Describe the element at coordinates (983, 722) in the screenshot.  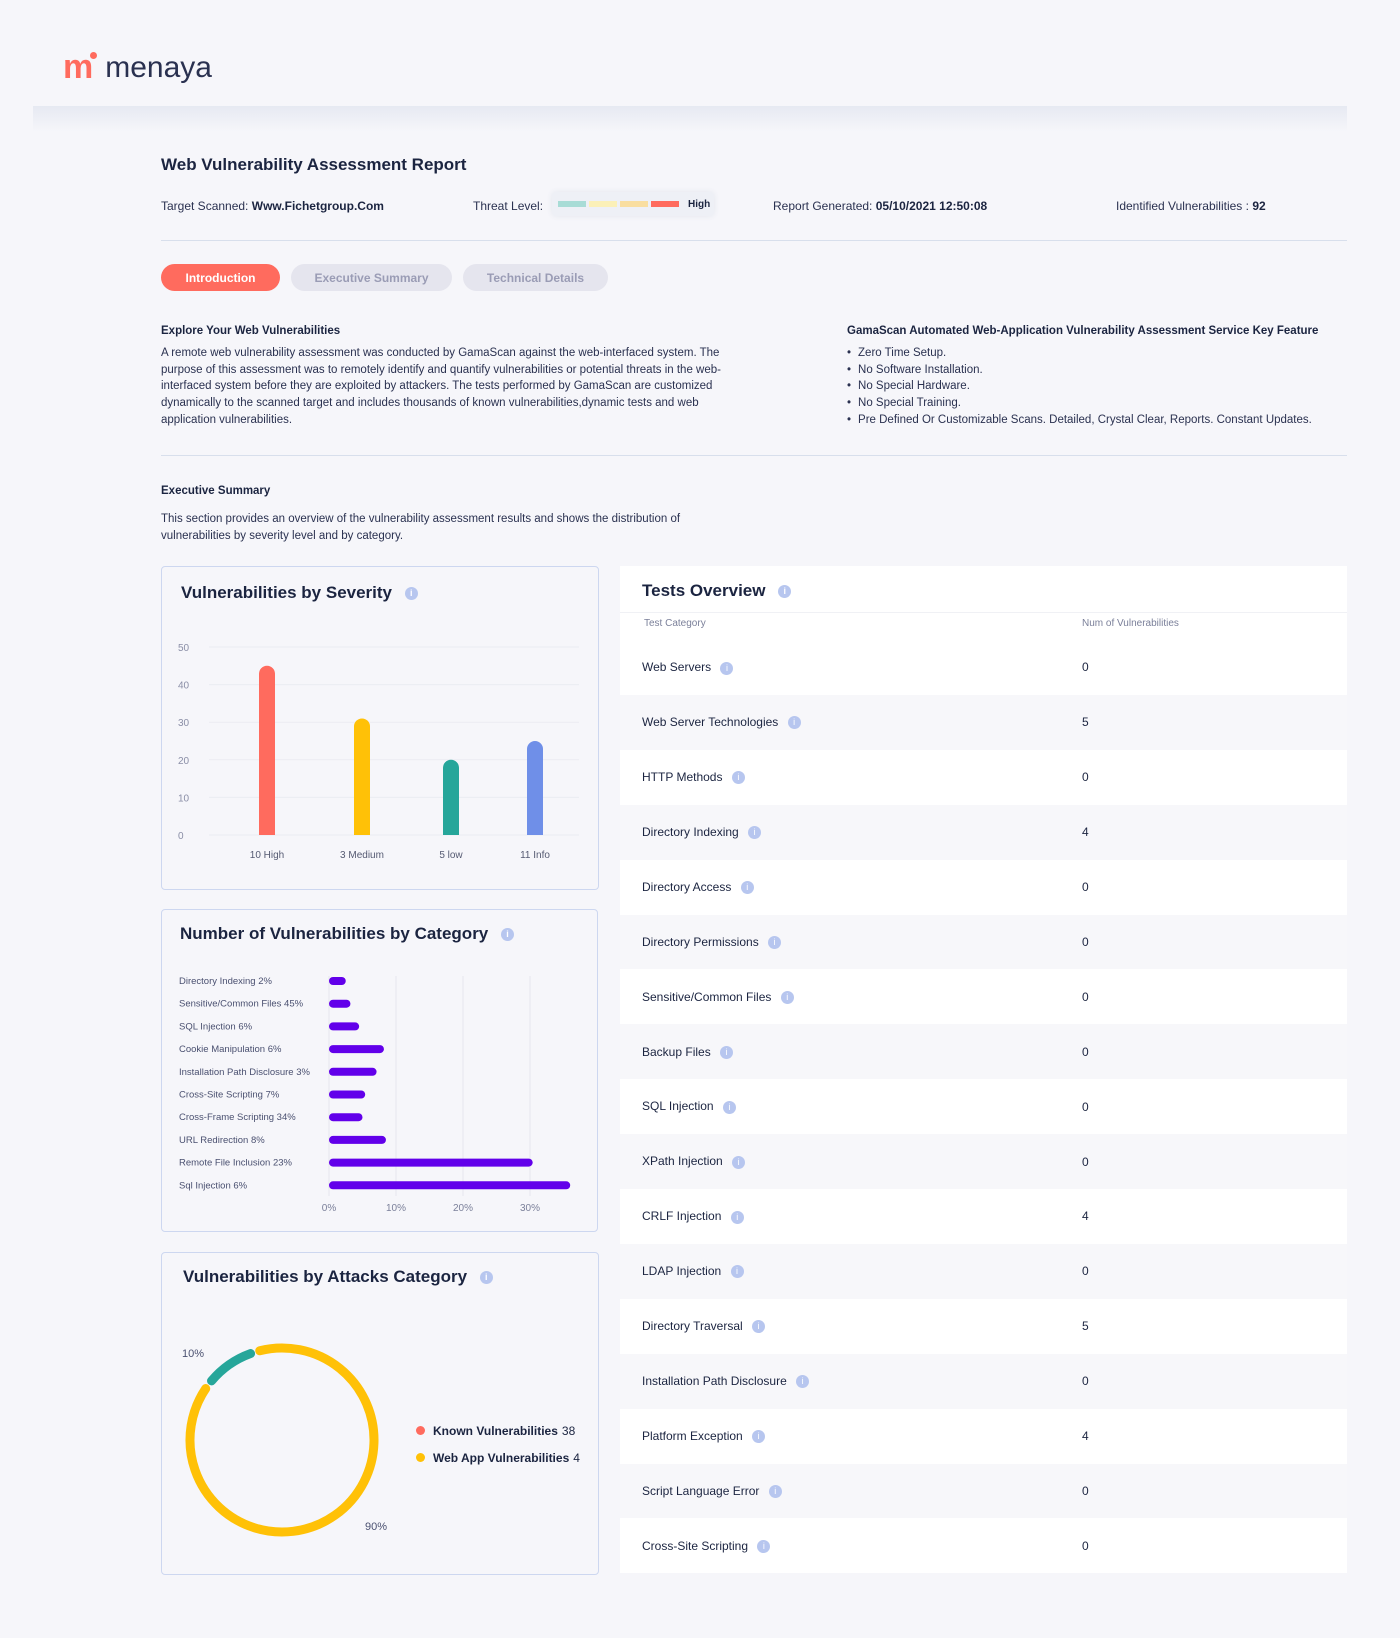
I see `table-row: Web Server Technologies i 5` at that location.